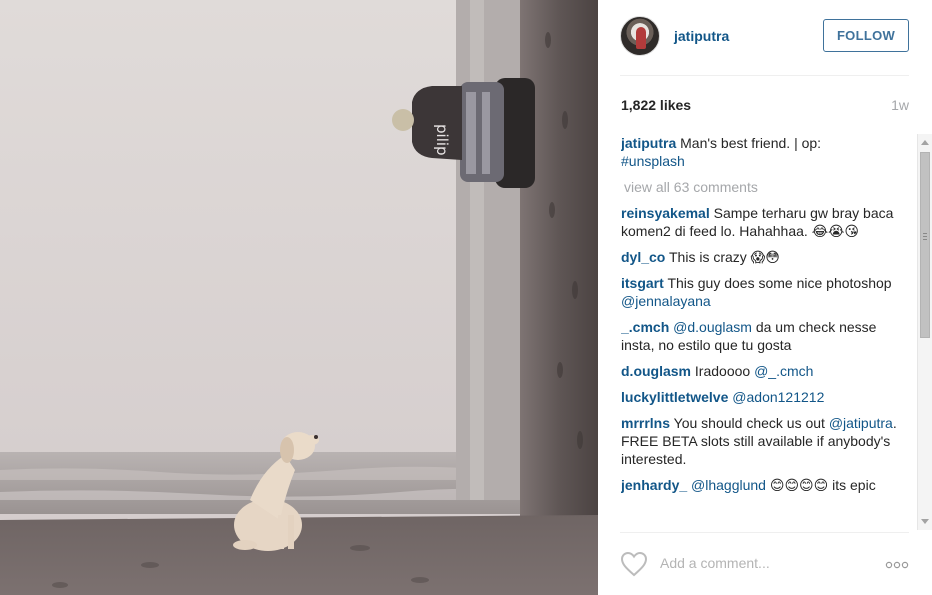 Image resolution: width=932 pixels, height=595 pixels. I want to click on list-item: dyl_co This is crazy 😱😳, so click(766, 257).